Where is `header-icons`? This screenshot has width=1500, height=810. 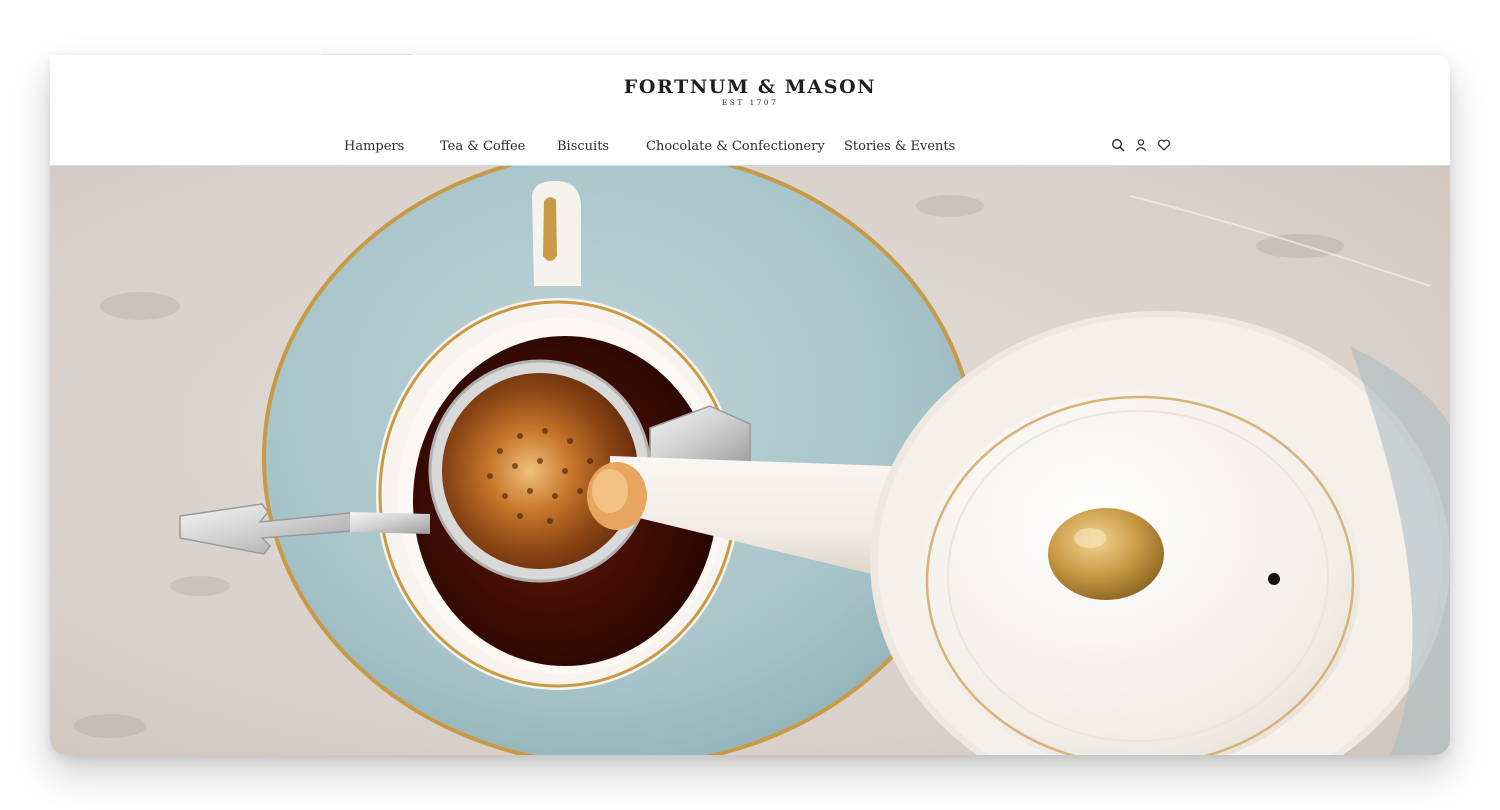 header-icons is located at coordinates (1140, 145).